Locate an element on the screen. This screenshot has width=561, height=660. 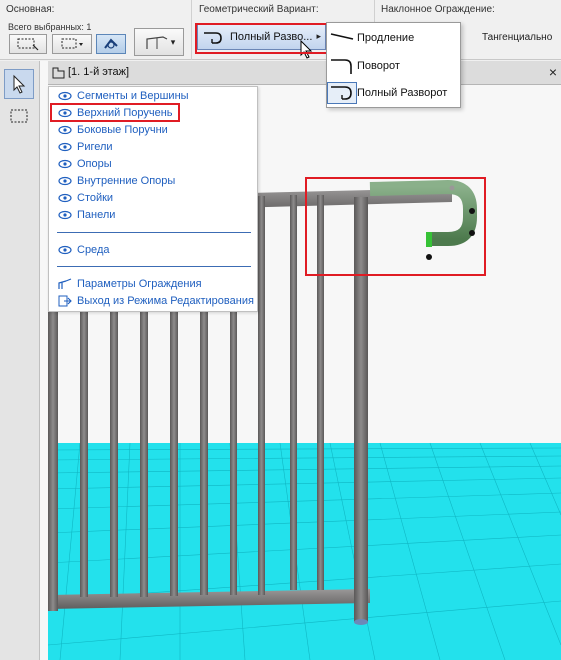
cm-item-handrails: Боковые Поручни is located at coordinates (153, 129).